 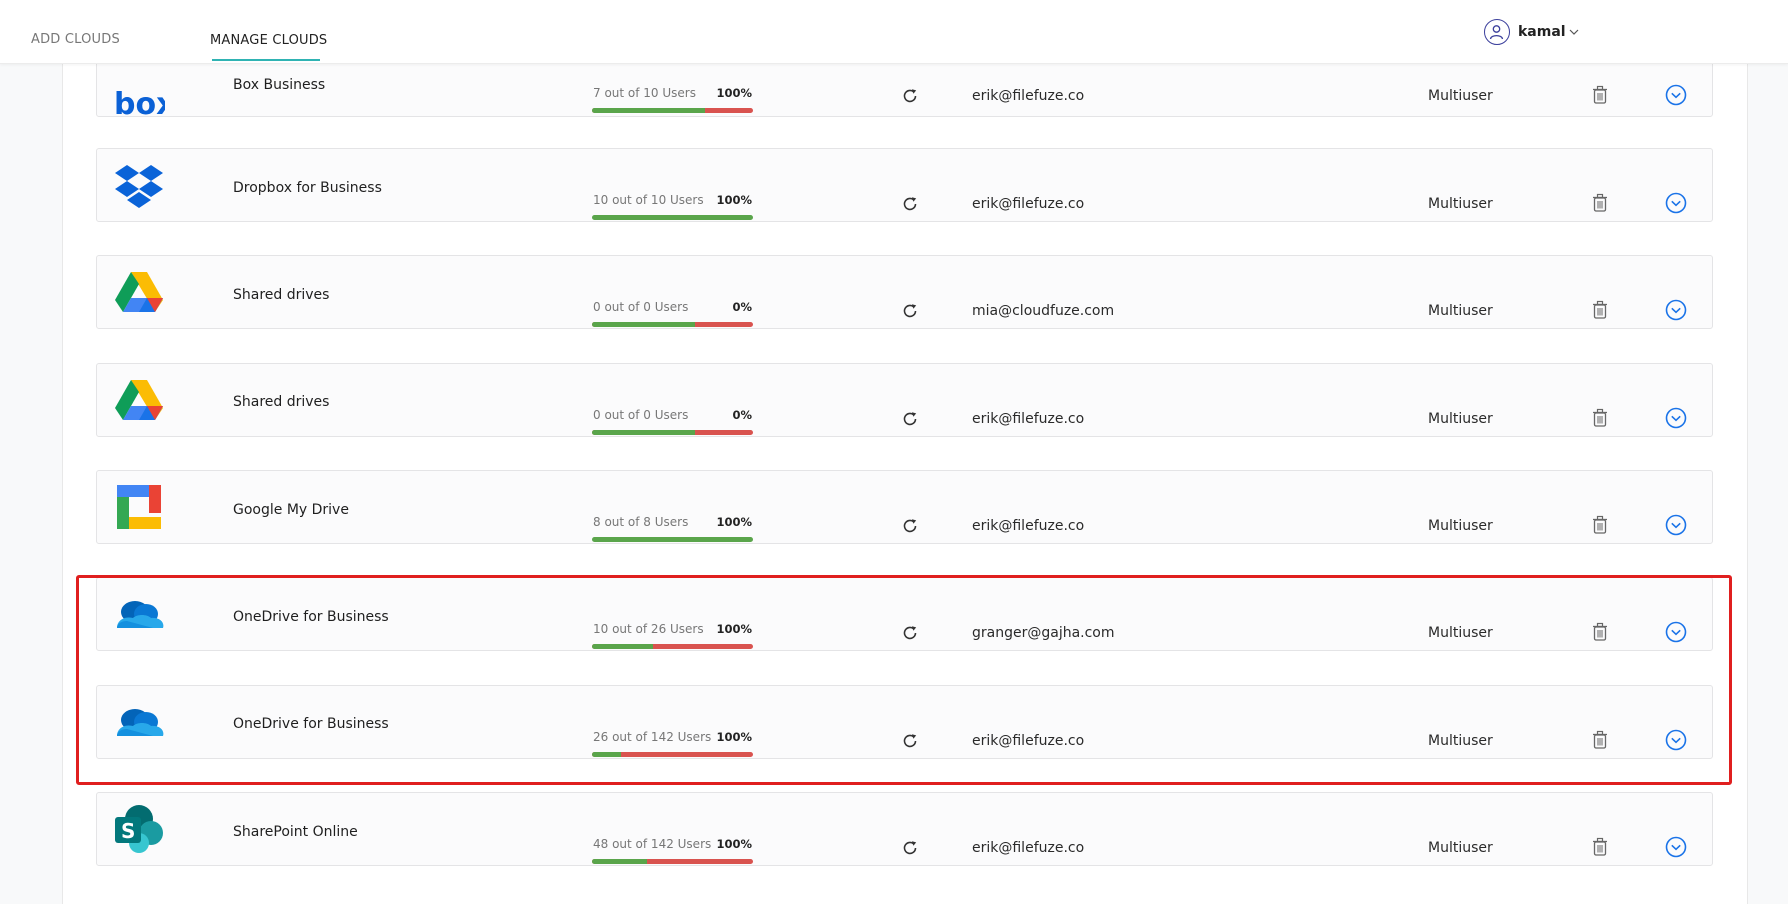 What do you see at coordinates (279, 85) in the screenshot?
I see `cloud-name: Box Business` at bounding box center [279, 85].